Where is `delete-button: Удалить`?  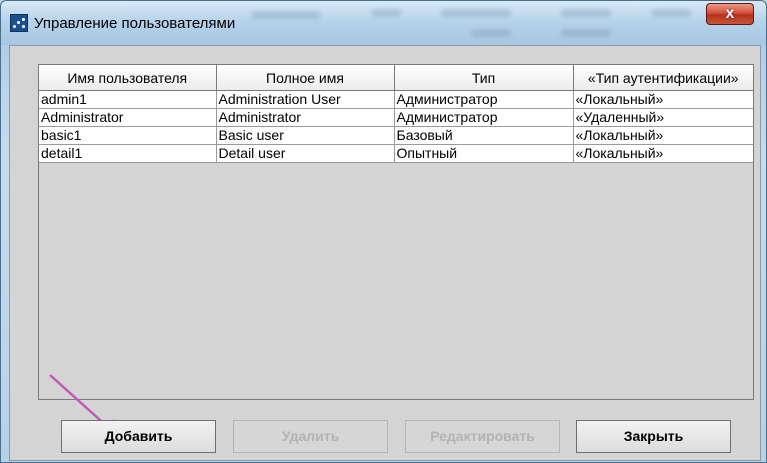
delete-button: Удалить is located at coordinates (310, 436).